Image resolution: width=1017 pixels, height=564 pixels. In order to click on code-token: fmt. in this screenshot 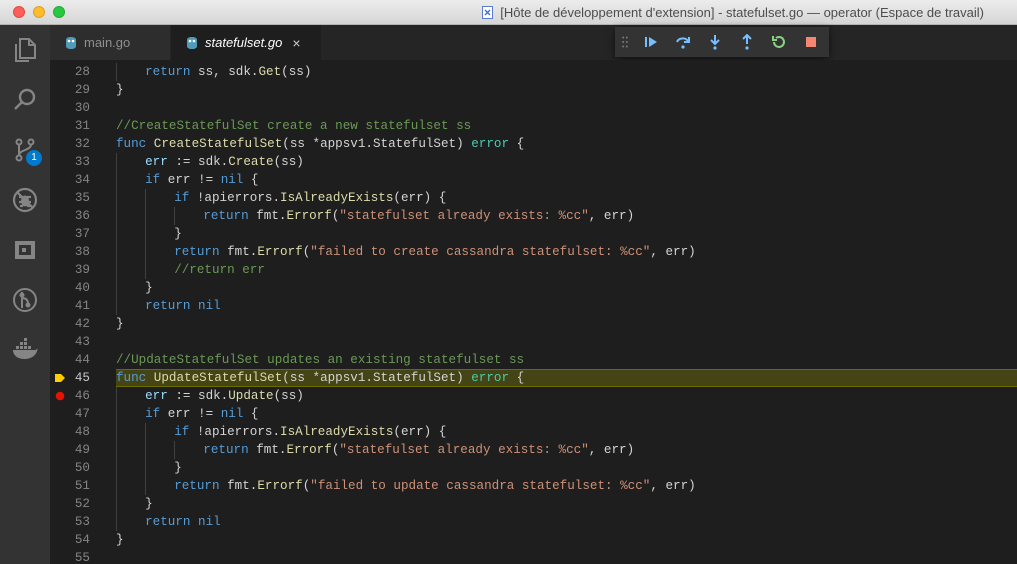, I will do `click(238, 252)`.